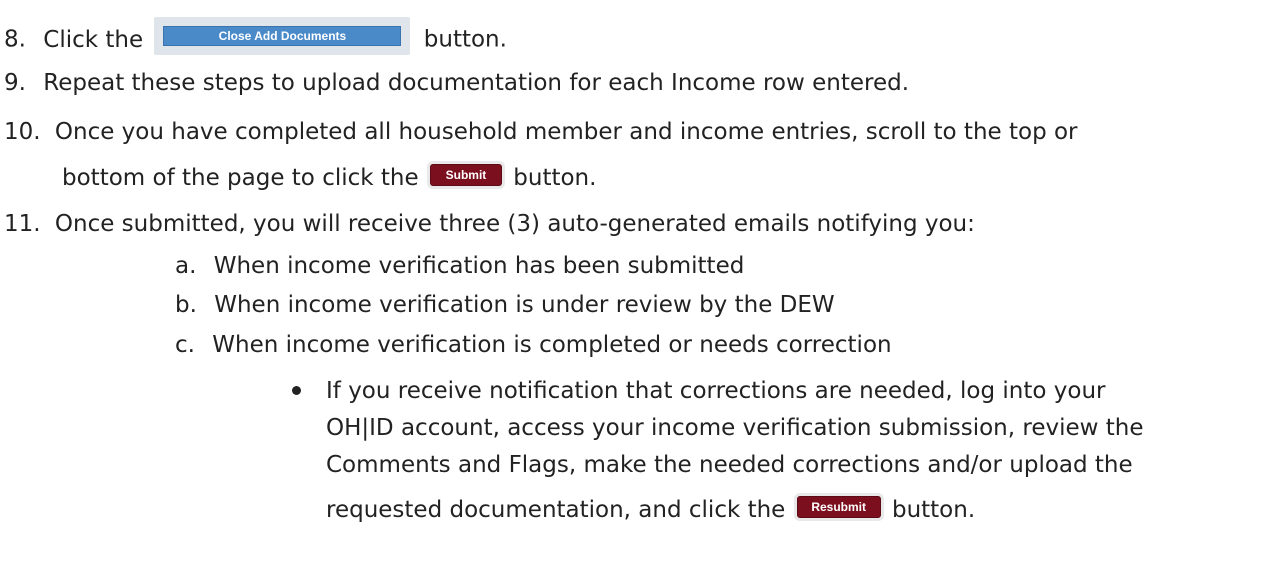 The image size is (1269, 586). What do you see at coordinates (556, 510) in the screenshot?
I see `bullet-text: requested documentation, and click the` at bounding box center [556, 510].